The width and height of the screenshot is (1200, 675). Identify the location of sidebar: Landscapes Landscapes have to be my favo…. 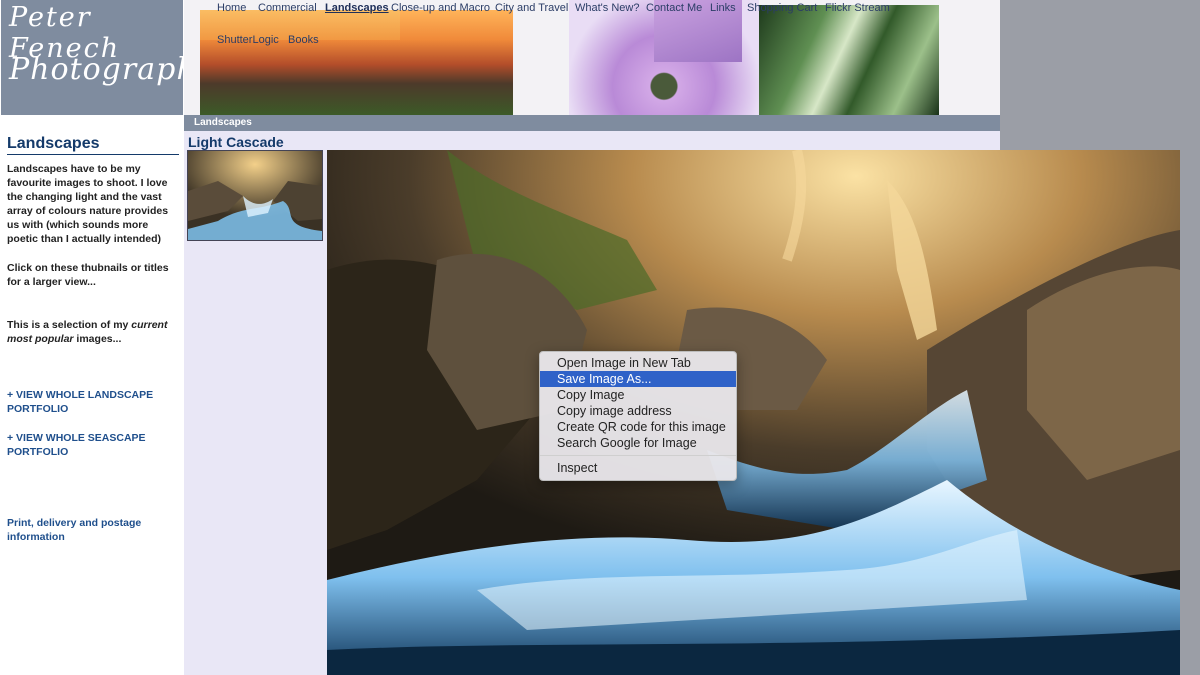
(92, 403).